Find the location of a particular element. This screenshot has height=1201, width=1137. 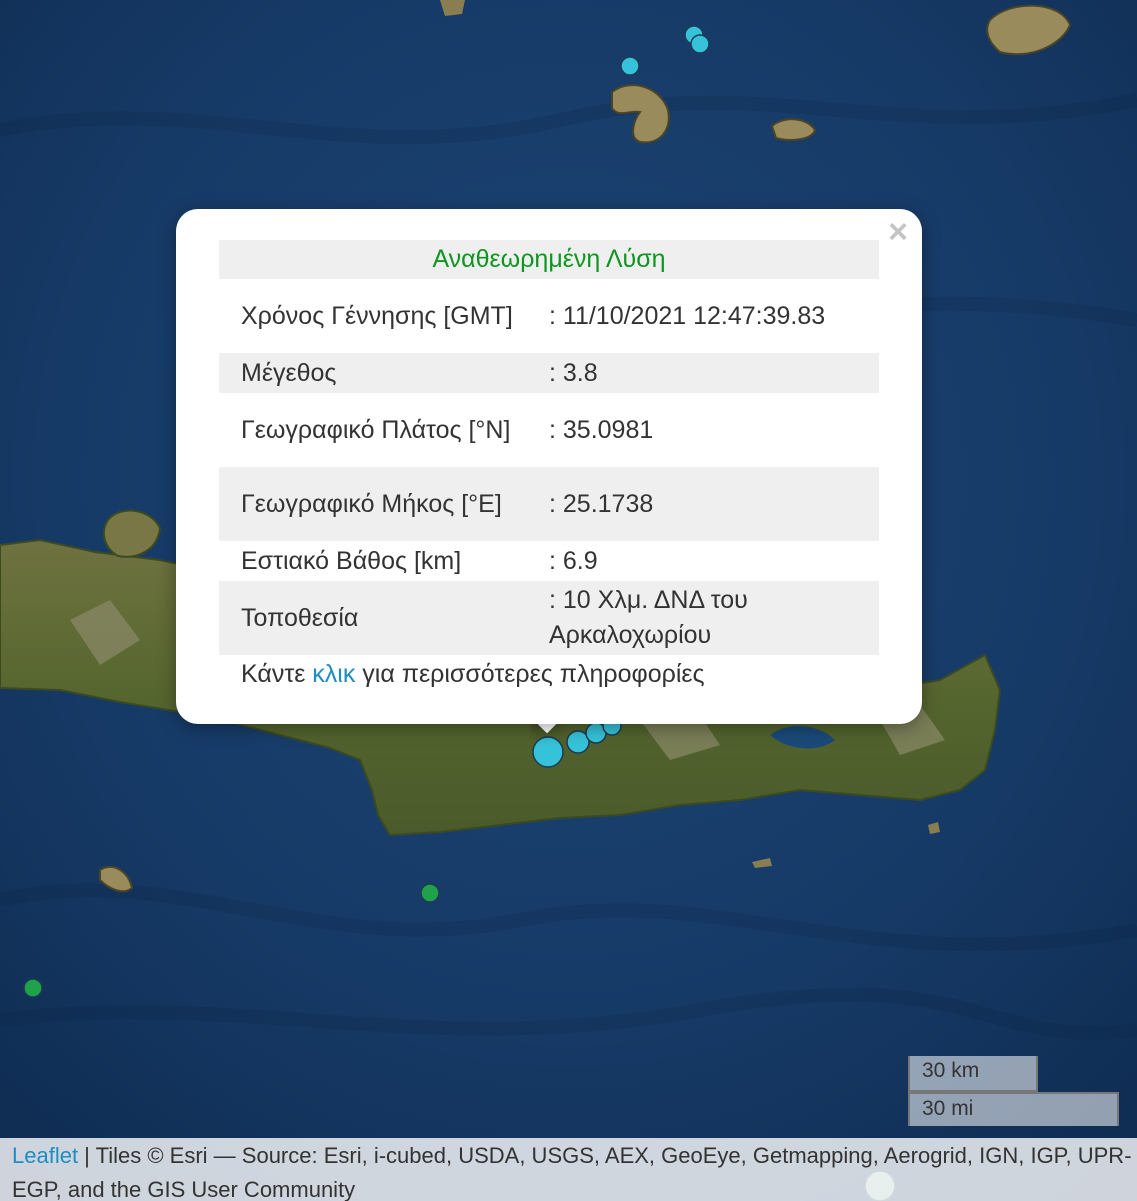

leaflet-link: Leaflet is located at coordinates (45, 1155).